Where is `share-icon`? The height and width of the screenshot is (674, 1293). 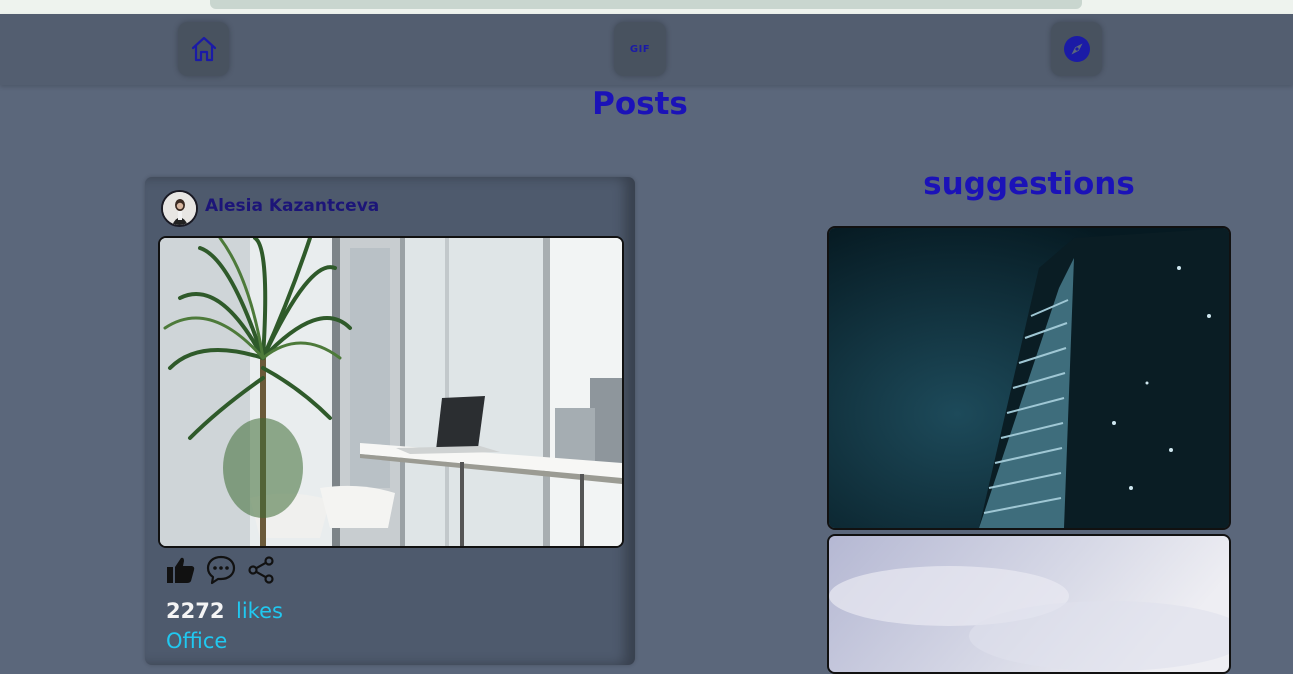
share-icon is located at coordinates (261, 570).